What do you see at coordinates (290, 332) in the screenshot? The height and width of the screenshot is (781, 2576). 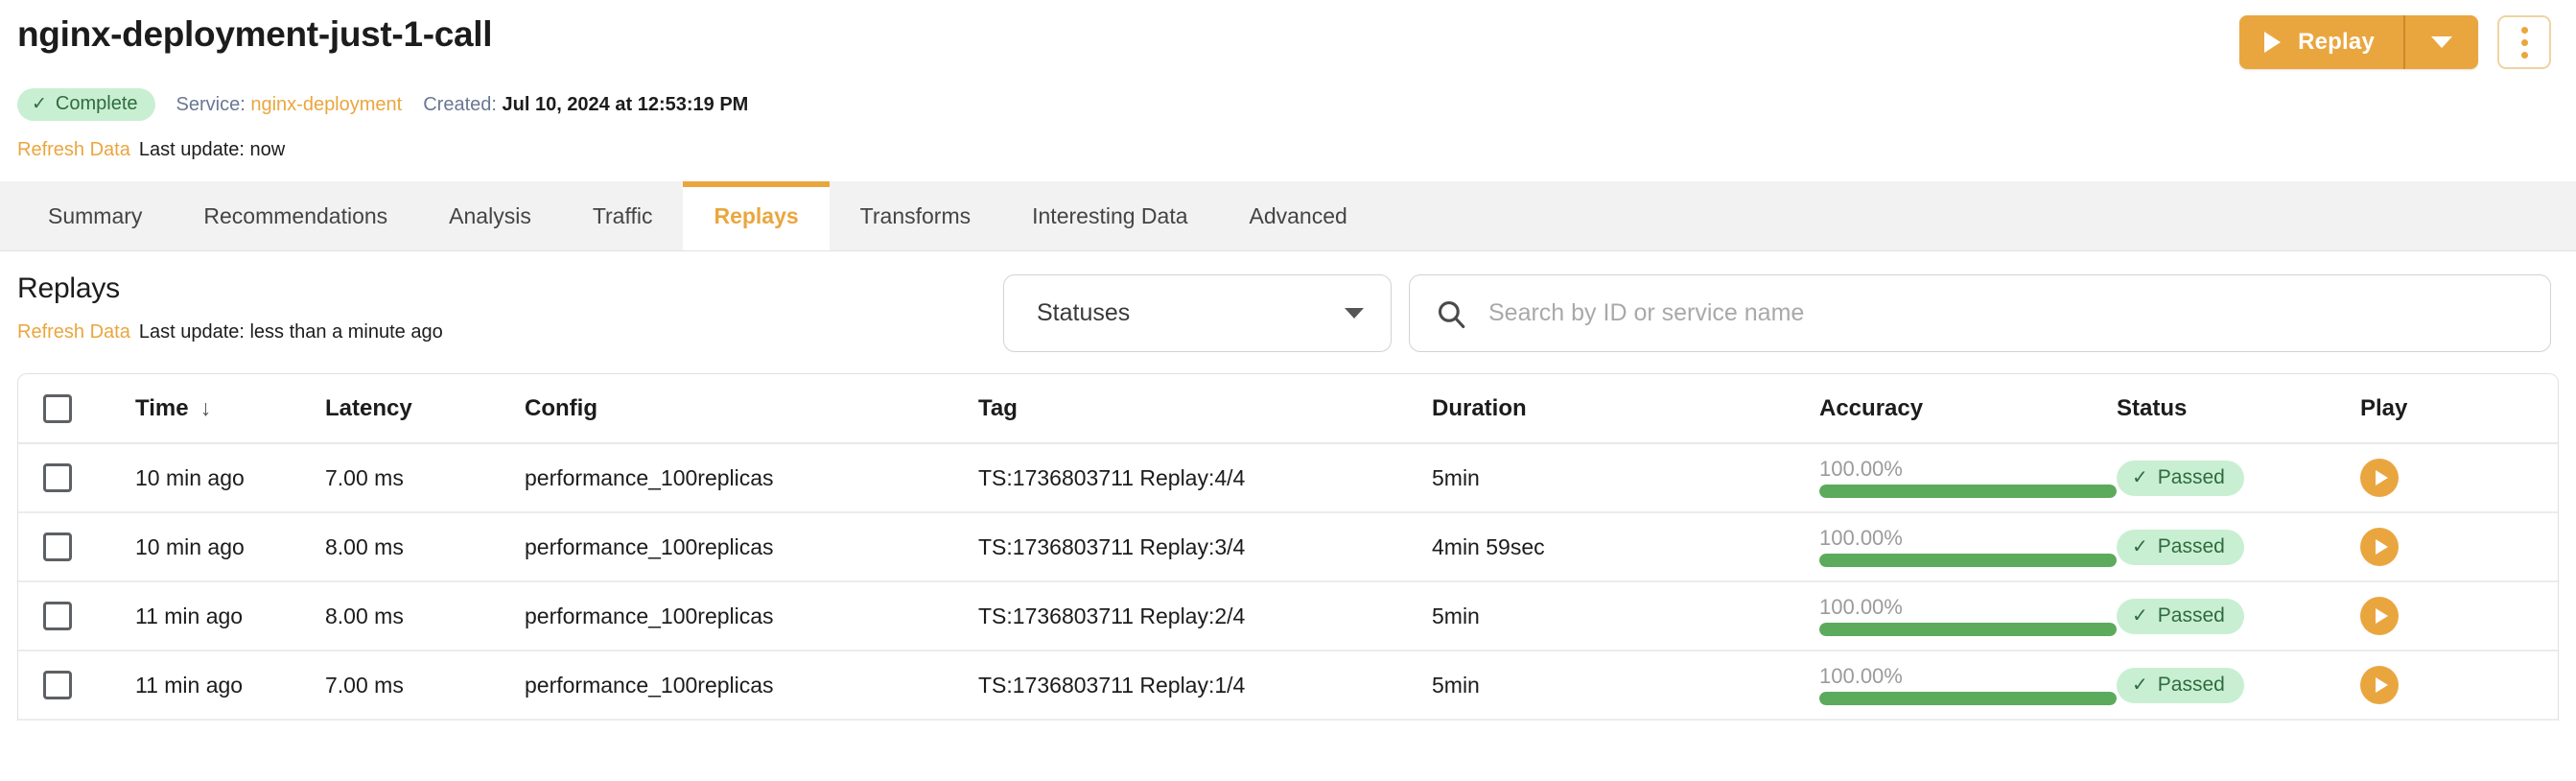 I see `section-last-update-text: Last update: less than a minute ago` at bounding box center [290, 332].